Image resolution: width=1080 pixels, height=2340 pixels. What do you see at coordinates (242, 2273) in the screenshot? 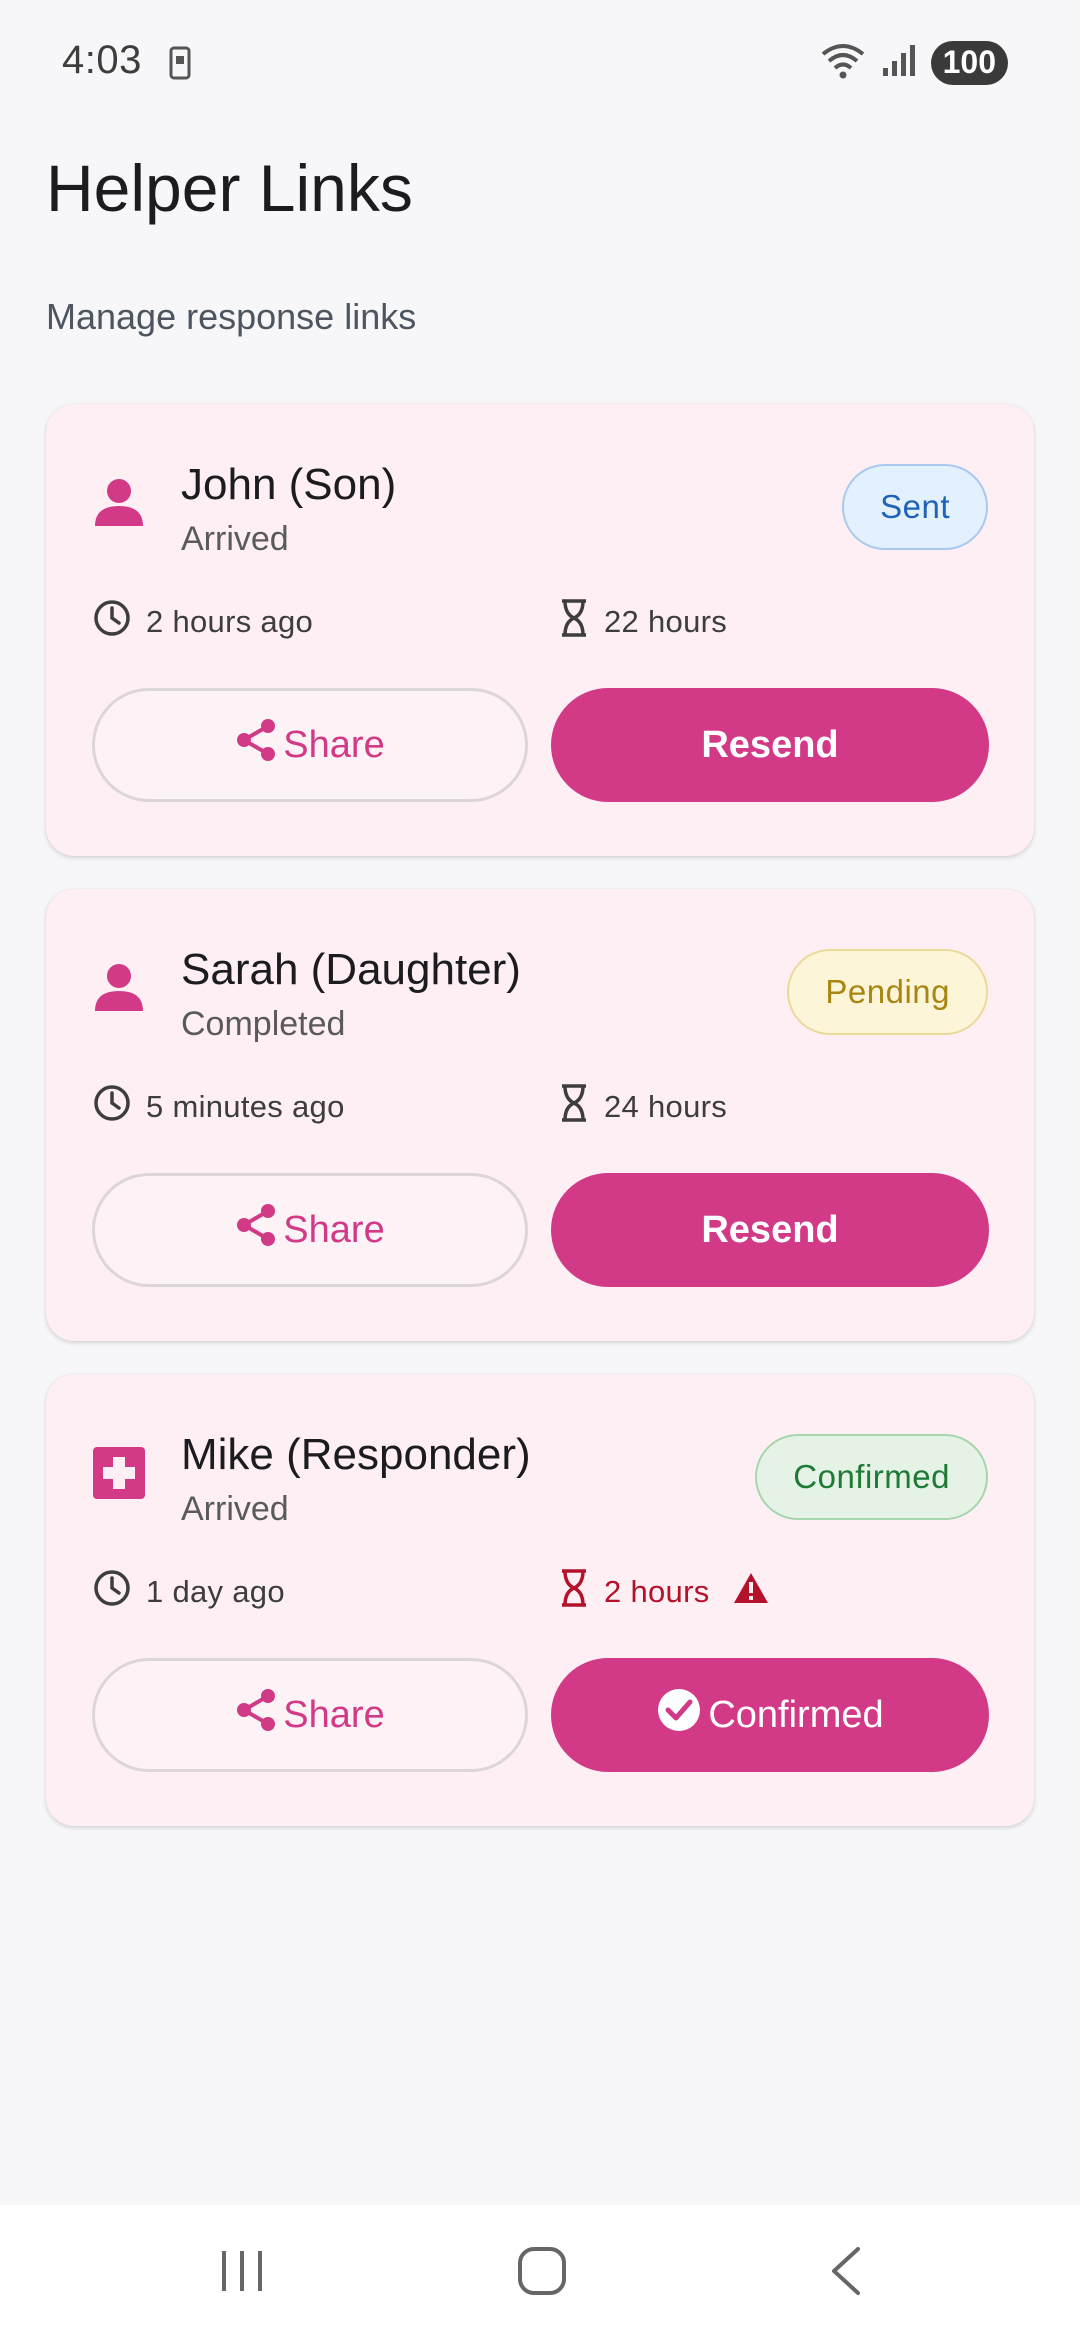
I see `recent-apps-icon` at bounding box center [242, 2273].